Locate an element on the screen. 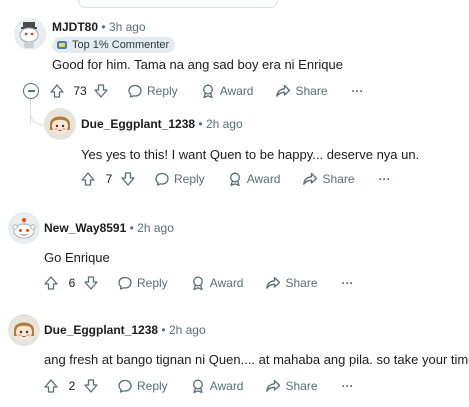 This screenshot has width=469, height=407. vote-count: 73 is located at coordinates (80, 91).